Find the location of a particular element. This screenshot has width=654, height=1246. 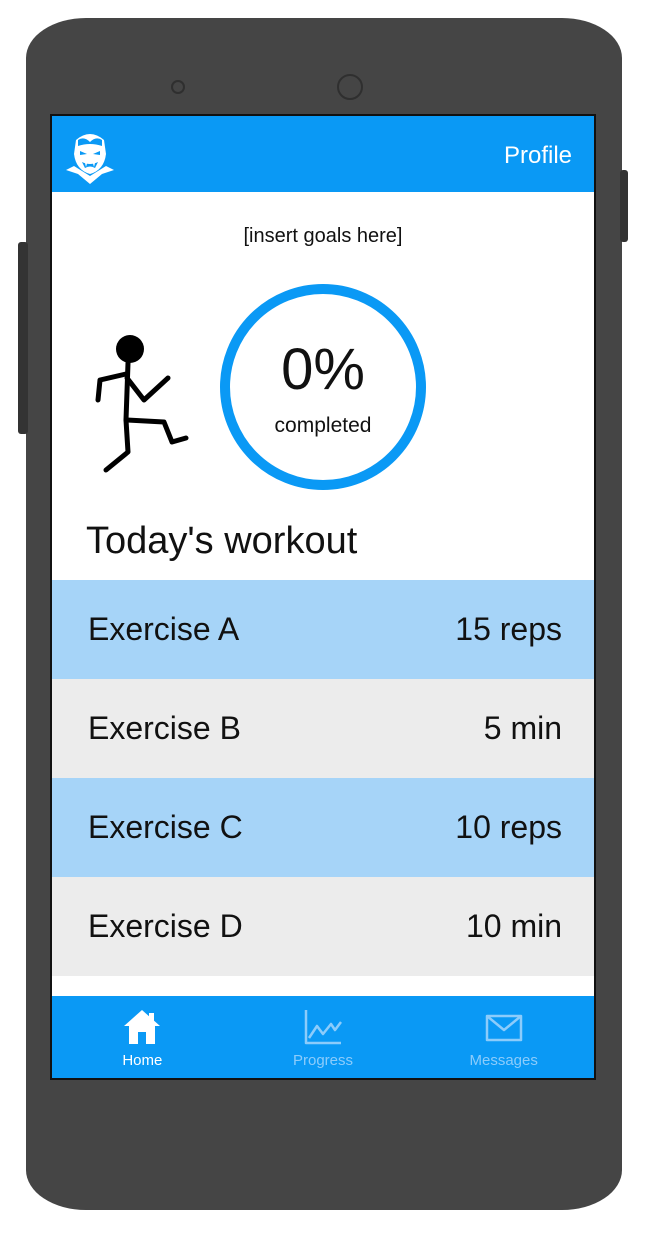

running-stick-figure-icon is located at coordinates (142, 404).